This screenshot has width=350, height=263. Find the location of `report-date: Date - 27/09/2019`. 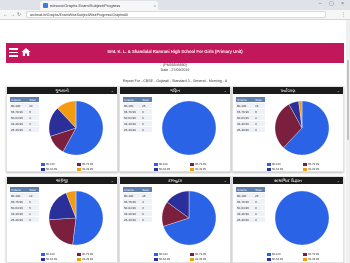

report-date: Date - 27/09/2019 is located at coordinates (175, 70).